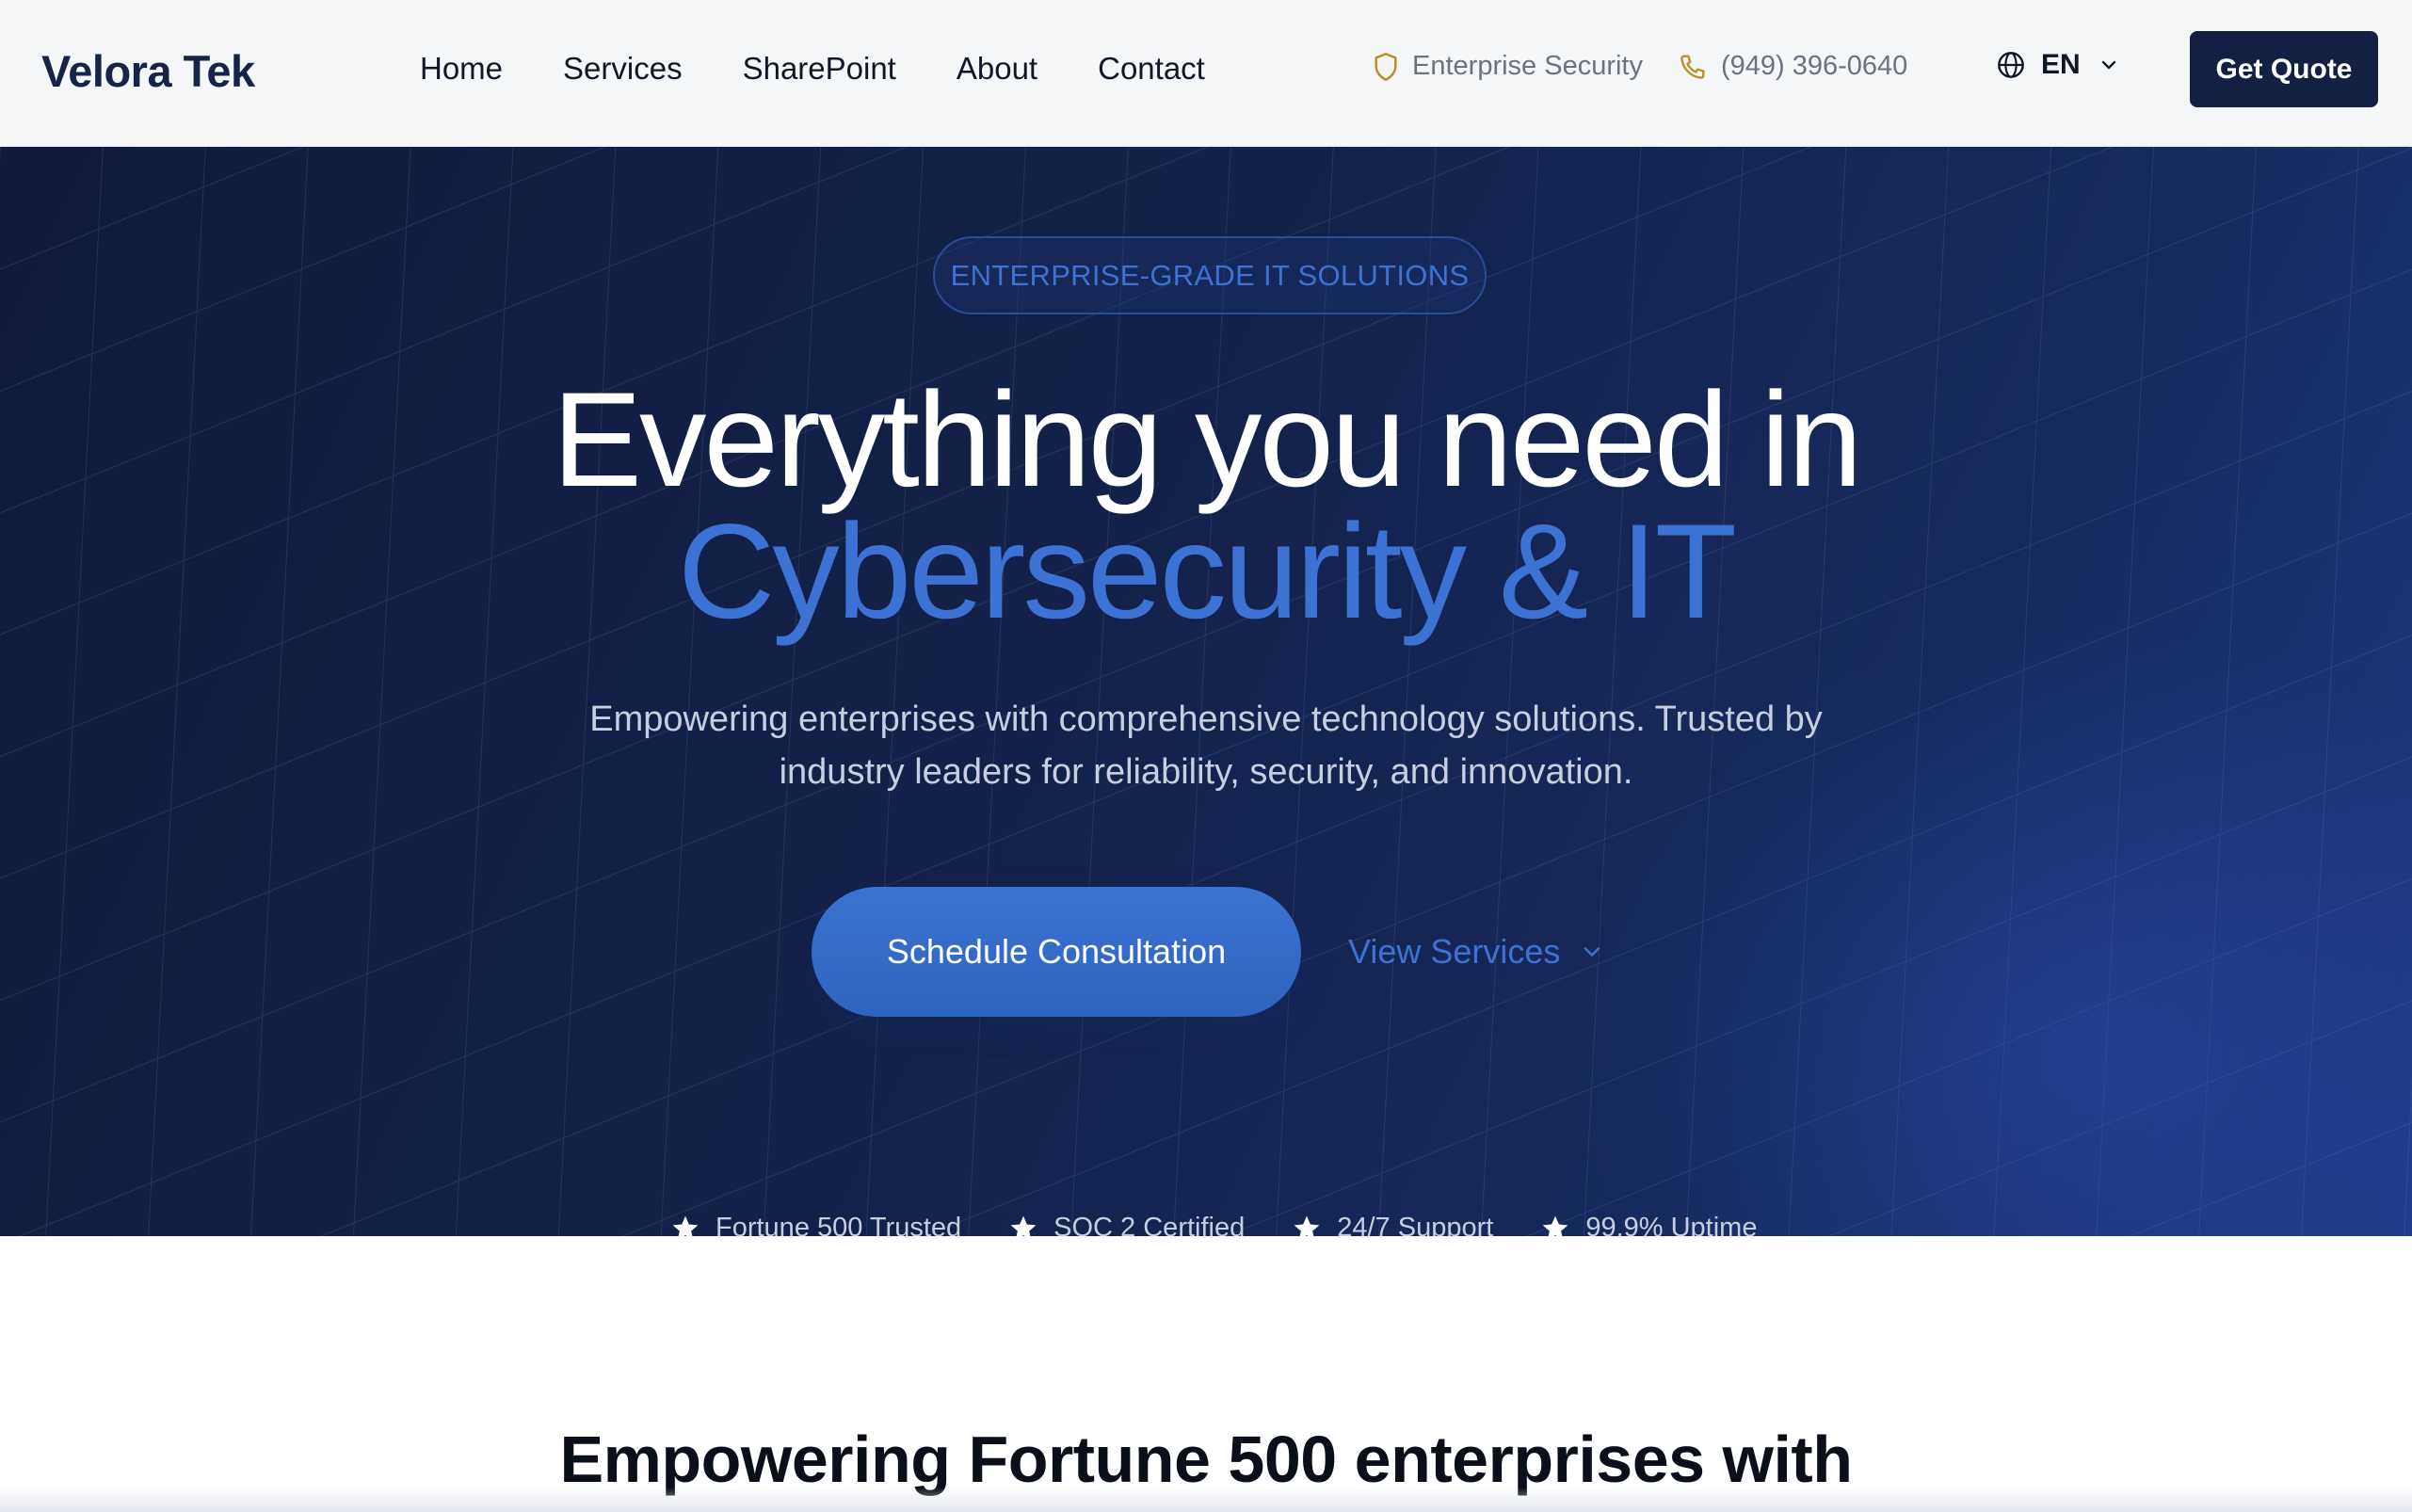 This screenshot has height=1512, width=2412. I want to click on main-nav: Home Services SharePoint About Contact, so click(842, 69).